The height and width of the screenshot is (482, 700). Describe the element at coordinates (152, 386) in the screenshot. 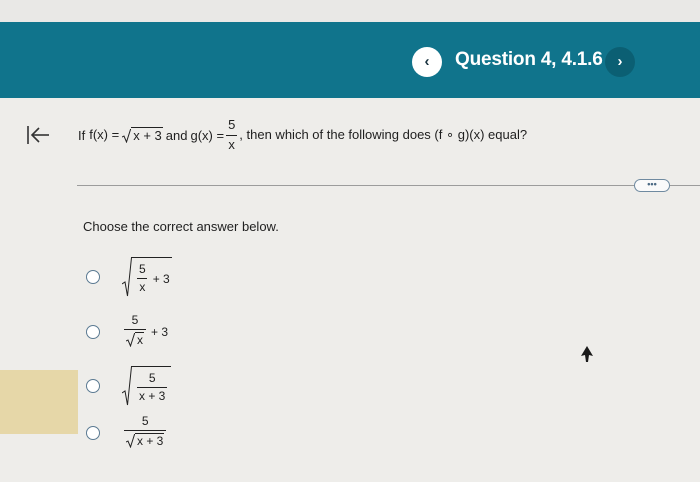

I see `option-c-fraction: 5 x + 3` at that location.